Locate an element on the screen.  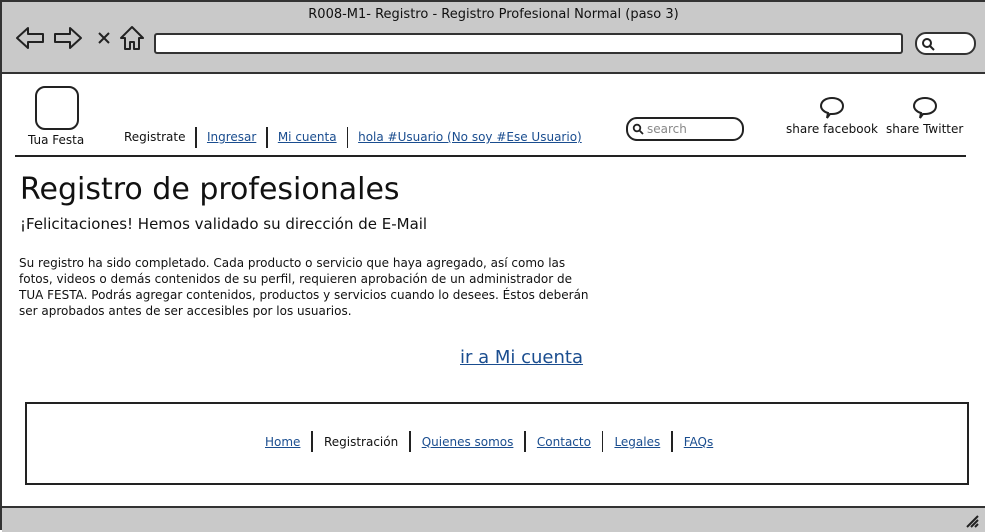
close-icon is located at coordinates (104, 38).